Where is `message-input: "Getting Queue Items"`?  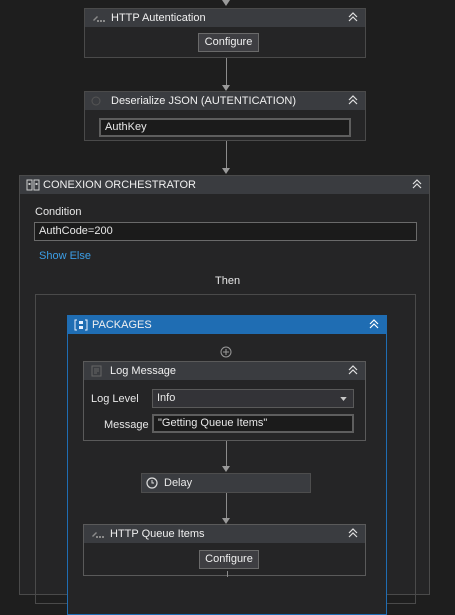 message-input: "Getting Queue Items" is located at coordinates (253, 423).